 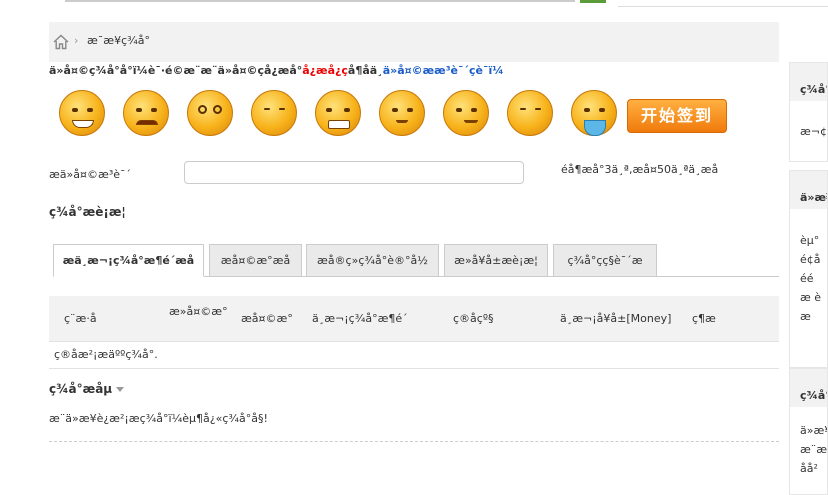 I want to click on mood-length-hint: éå¶æå°3ä¸ª,æå¤50ä¸ªä¸æå­, so click(x=640, y=169).